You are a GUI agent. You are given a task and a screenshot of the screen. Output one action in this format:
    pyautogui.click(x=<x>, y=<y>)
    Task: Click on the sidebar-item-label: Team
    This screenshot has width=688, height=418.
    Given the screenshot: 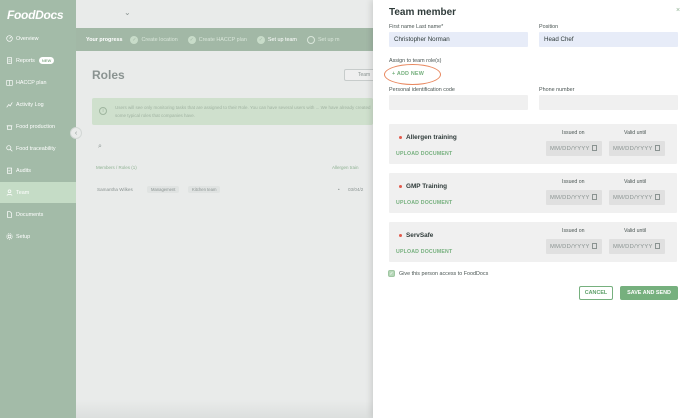 What is the action you would take?
    pyautogui.click(x=23, y=192)
    